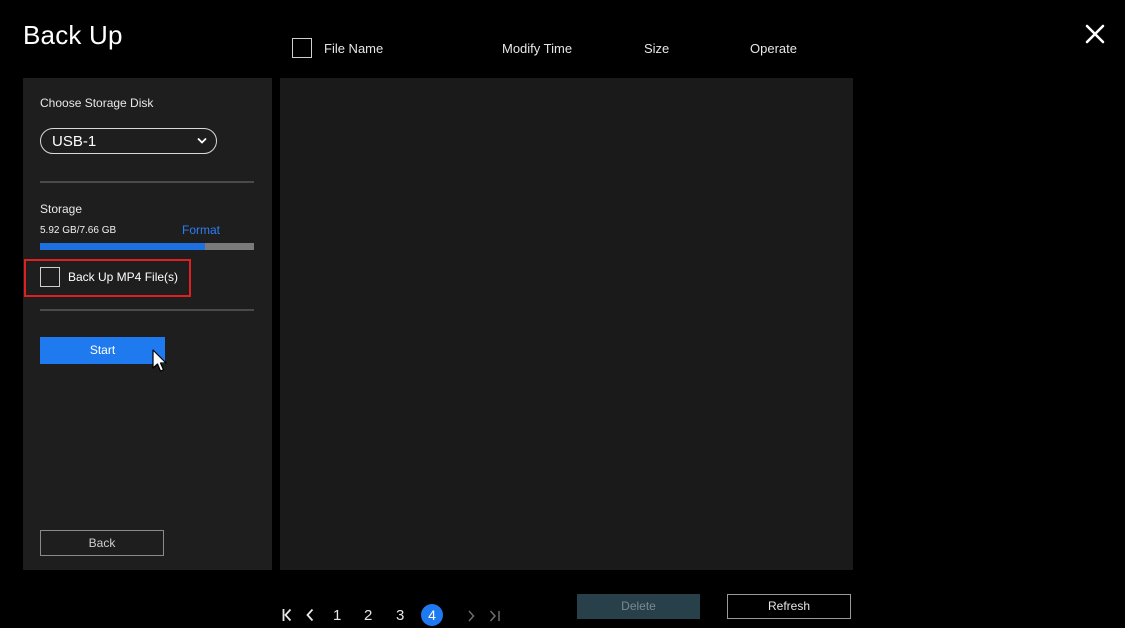 This screenshot has height=628, width=1125. I want to click on close-icon, so click(1095, 34).